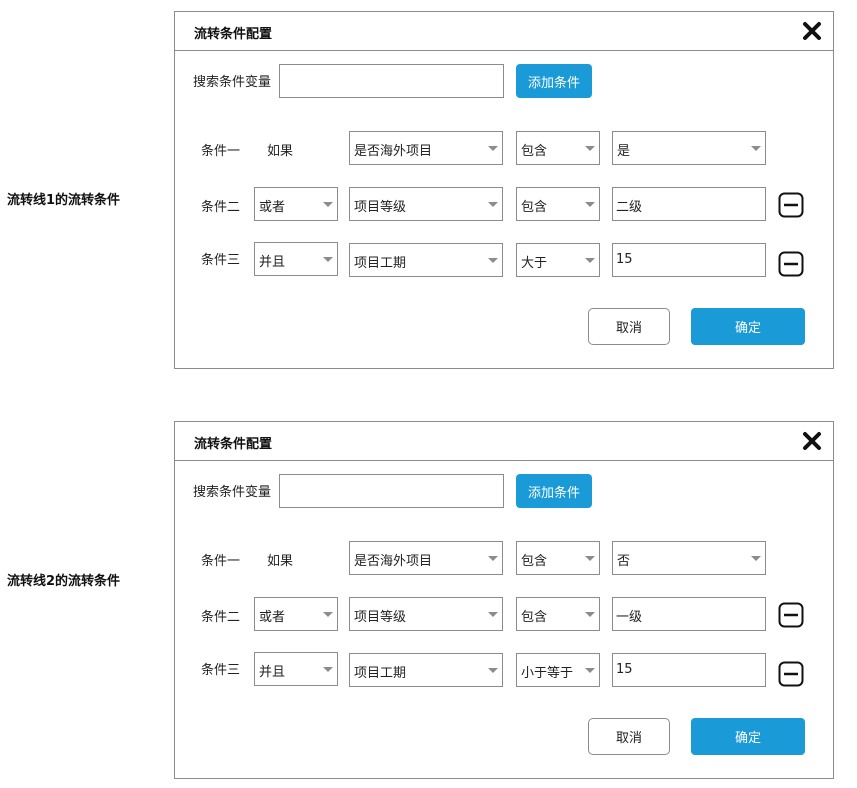  What do you see at coordinates (558, 260) in the screenshot?
I see `condition-3-operator-select: 大于` at bounding box center [558, 260].